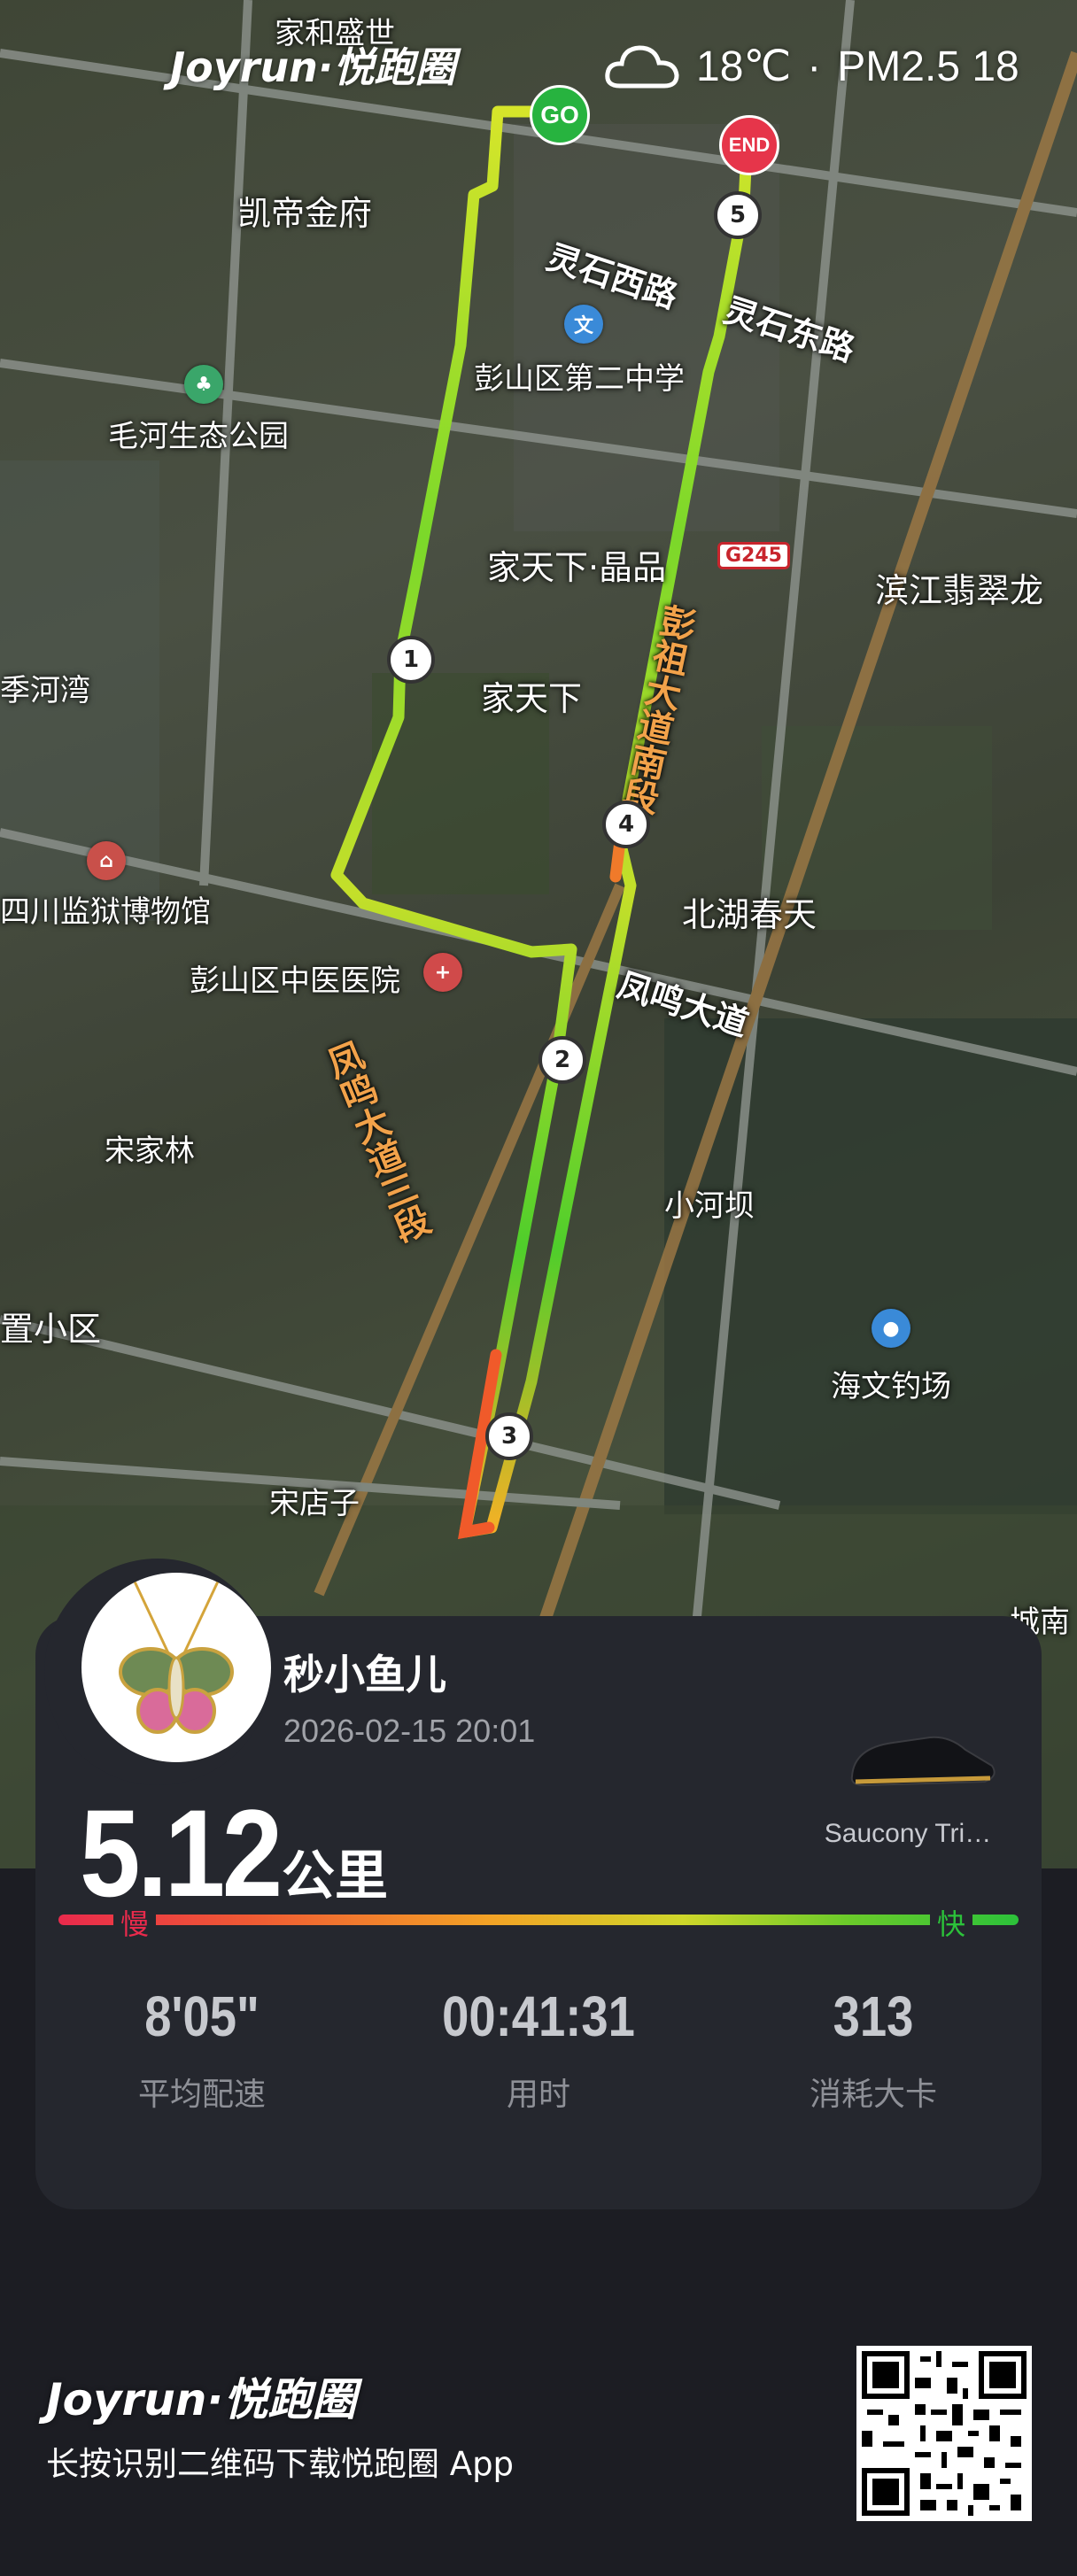 The height and width of the screenshot is (2576, 1077). I want to click on duration-value: 00:41:31, so click(538, 2016).